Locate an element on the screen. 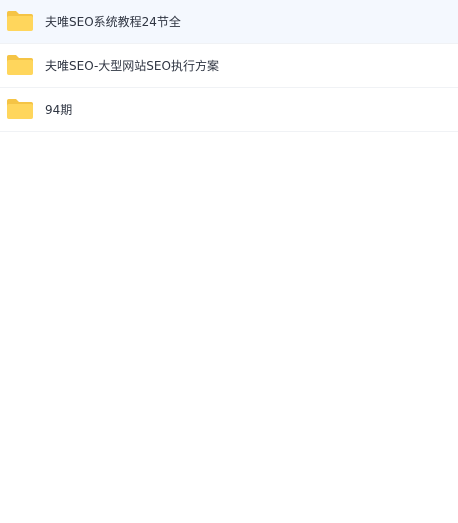  folder-name: 夫唯SEO系统教程24节全 is located at coordinates (113, 22).